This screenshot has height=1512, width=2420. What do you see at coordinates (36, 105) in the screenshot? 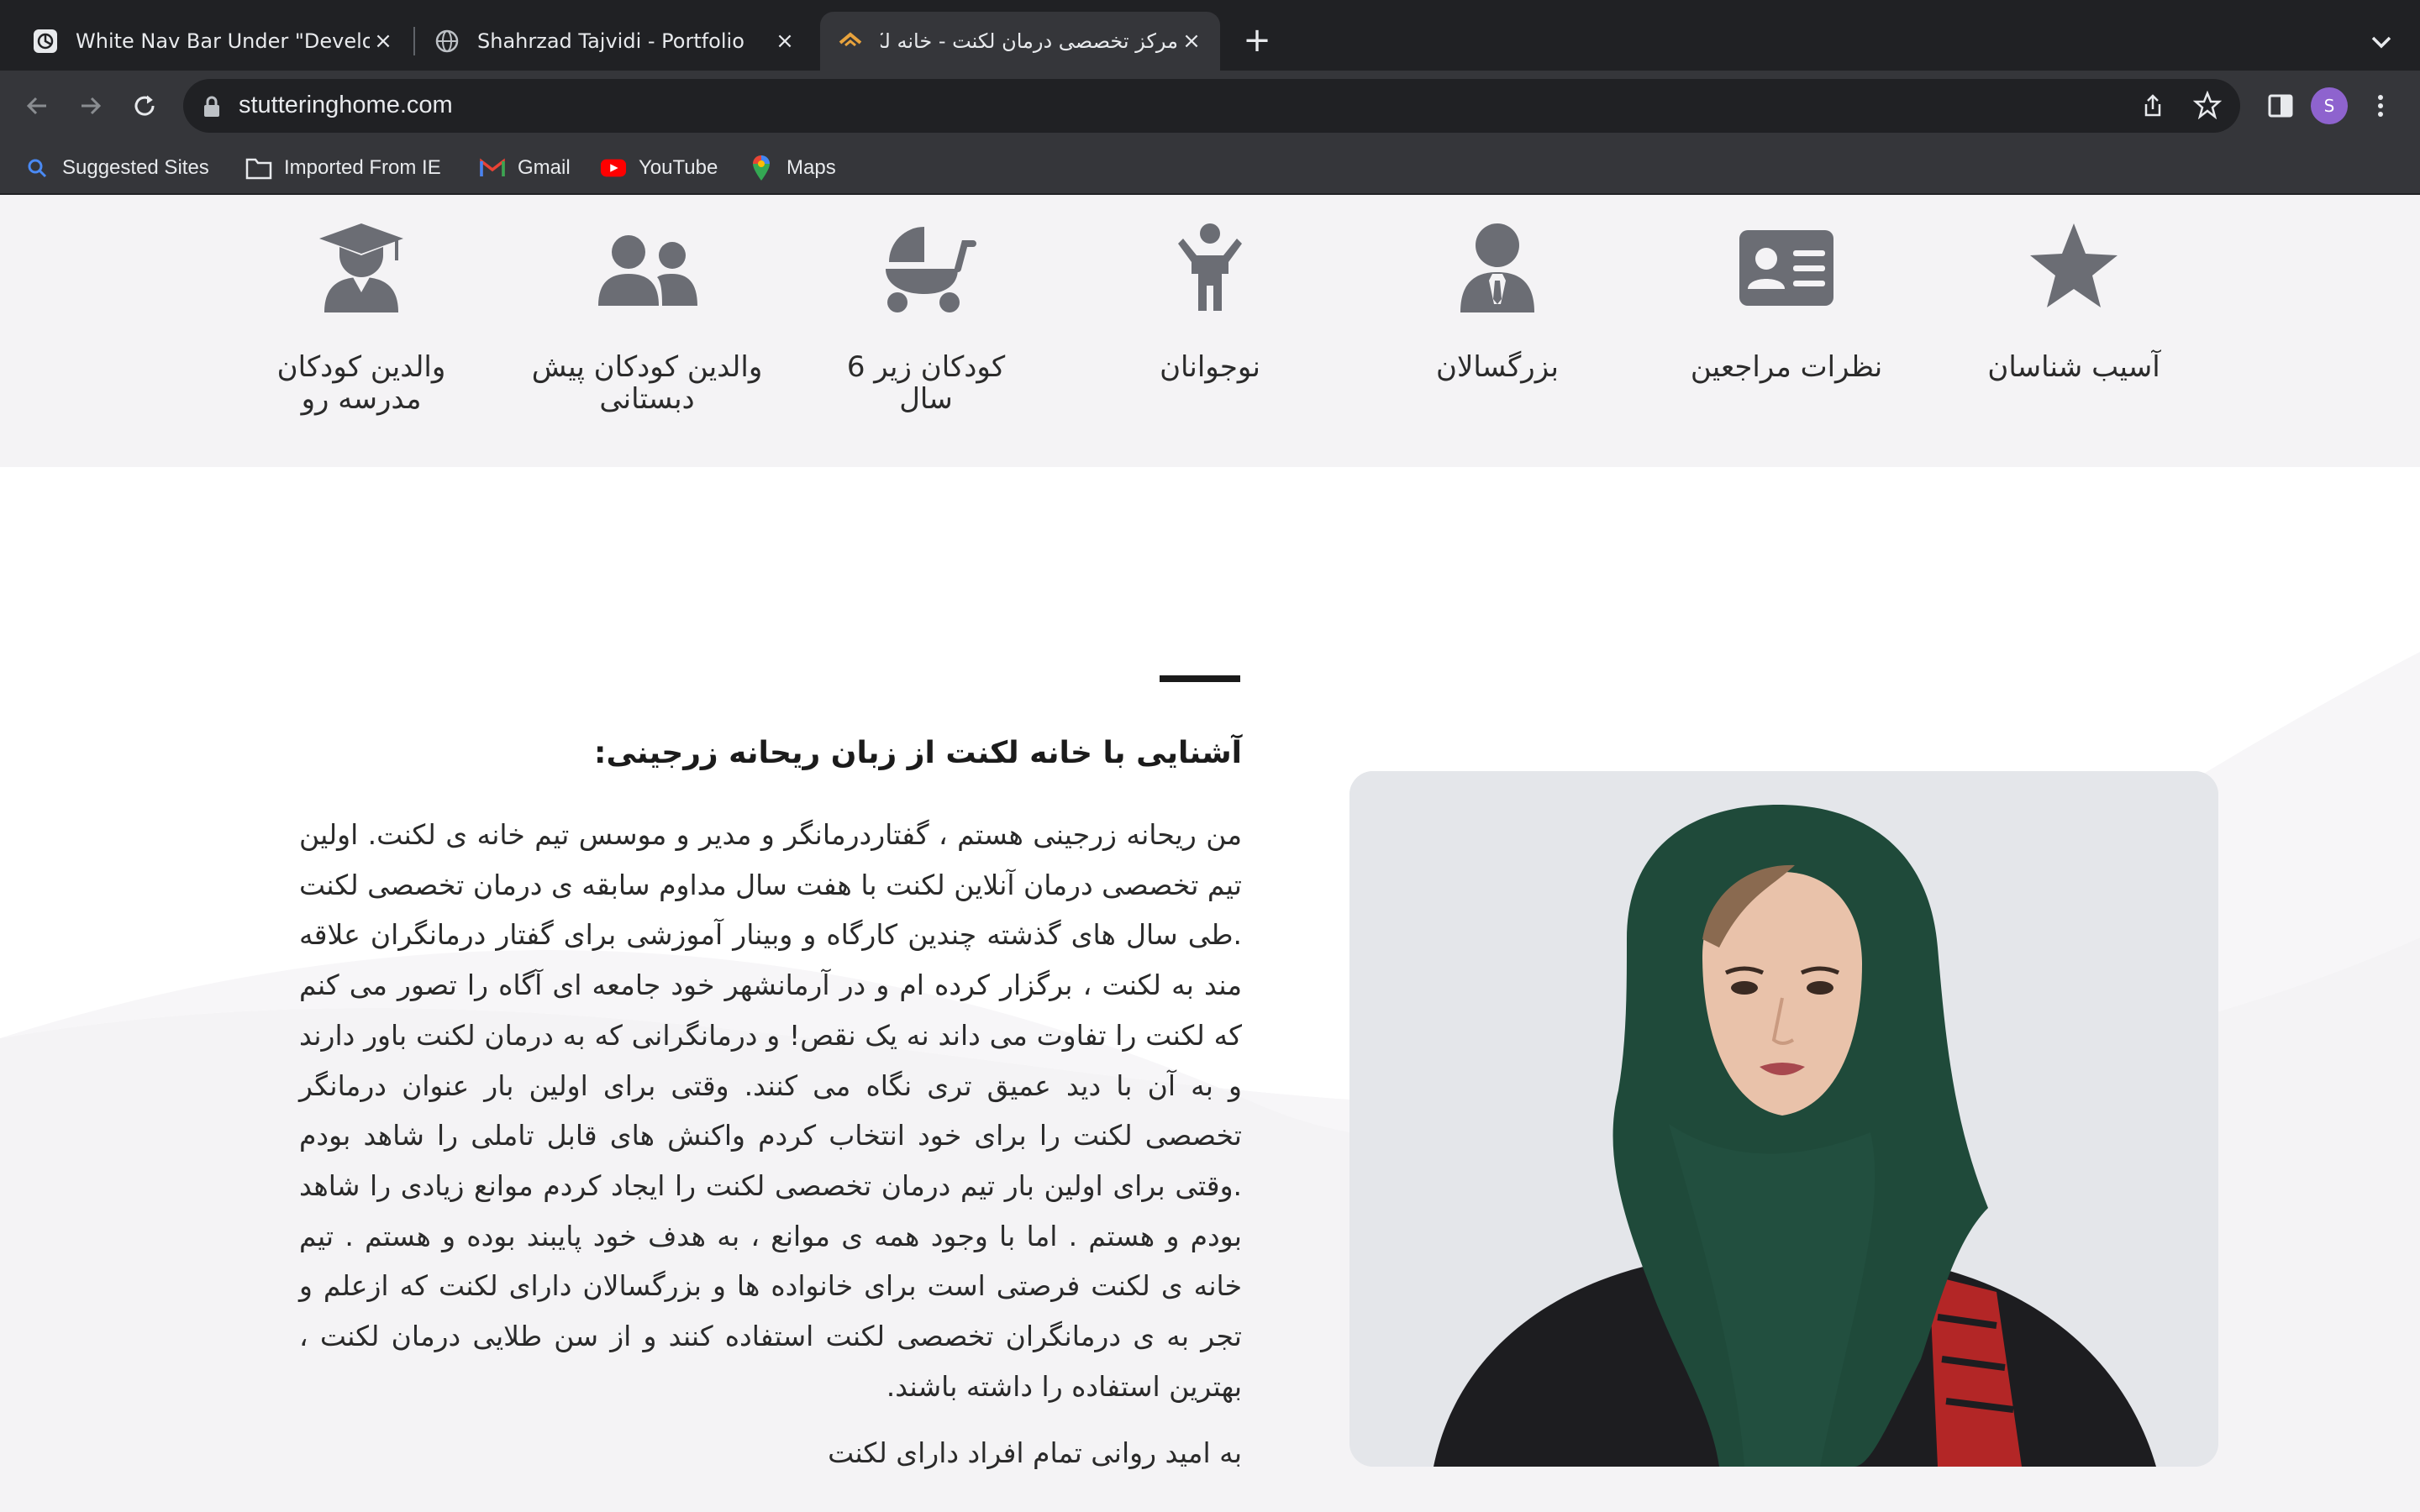
I see `back-button` at bounding box center [36, 105].